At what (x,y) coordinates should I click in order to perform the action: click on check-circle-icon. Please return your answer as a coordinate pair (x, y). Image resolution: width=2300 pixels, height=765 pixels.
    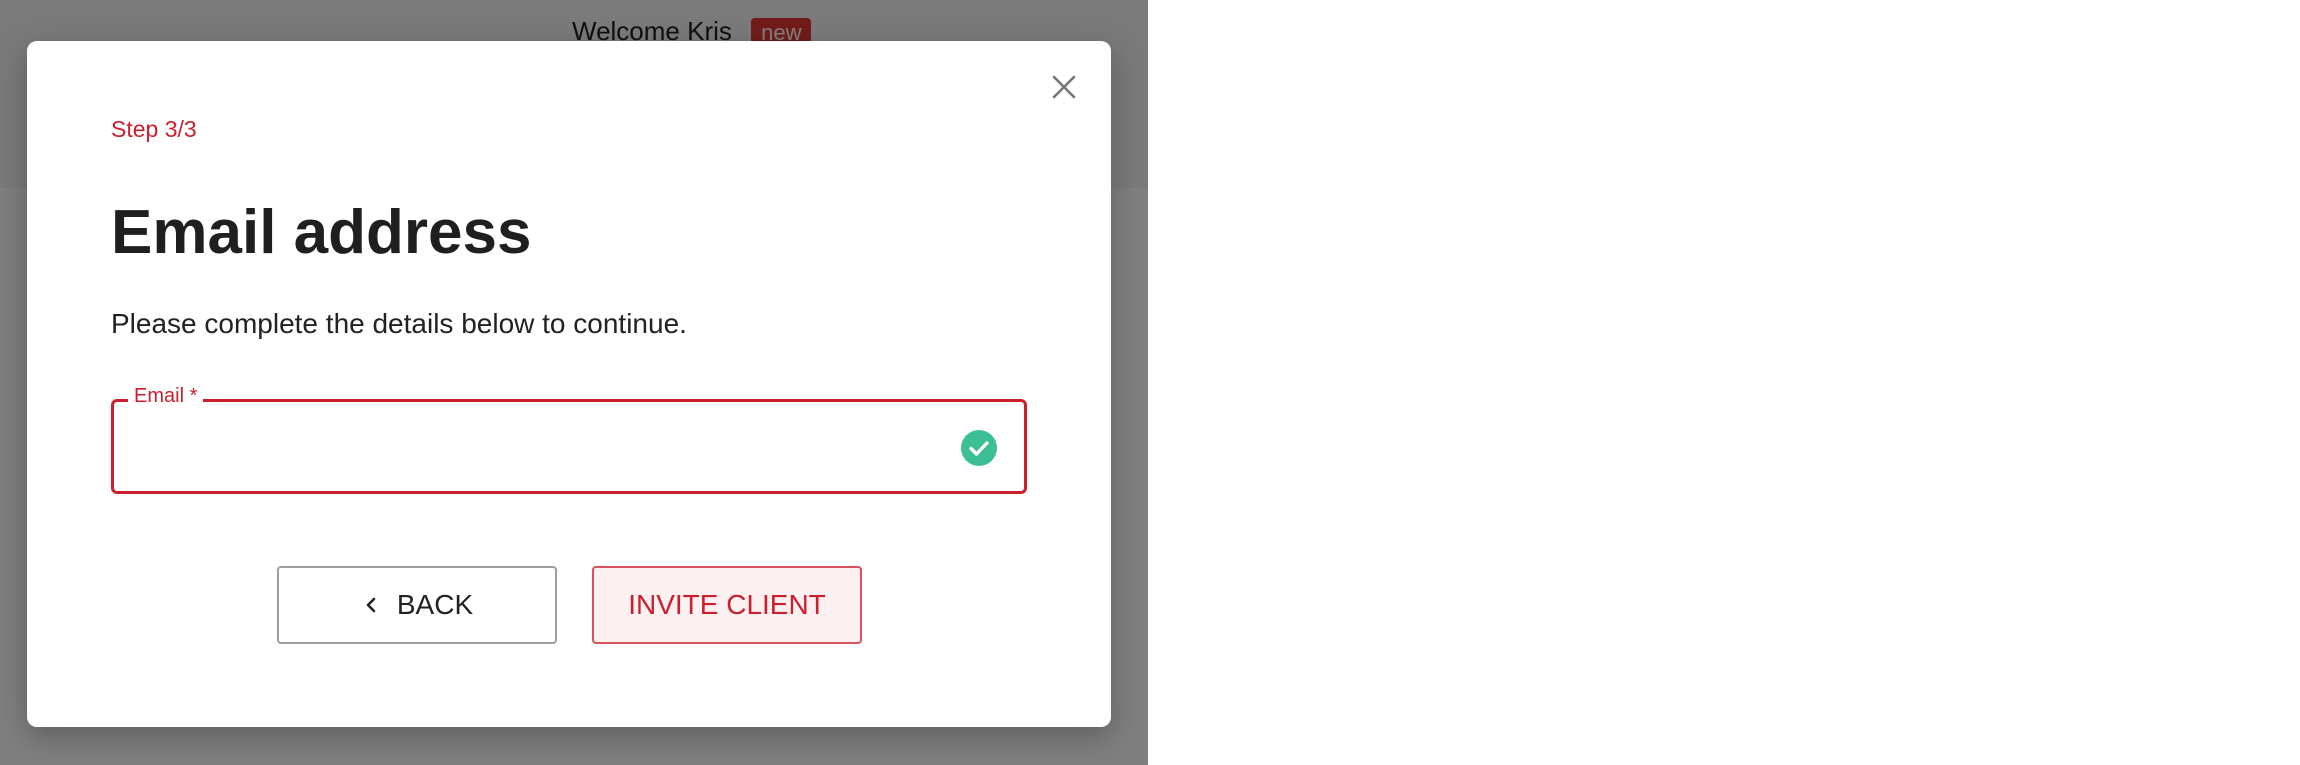
    Looking at the image, I should click on (979, 448).